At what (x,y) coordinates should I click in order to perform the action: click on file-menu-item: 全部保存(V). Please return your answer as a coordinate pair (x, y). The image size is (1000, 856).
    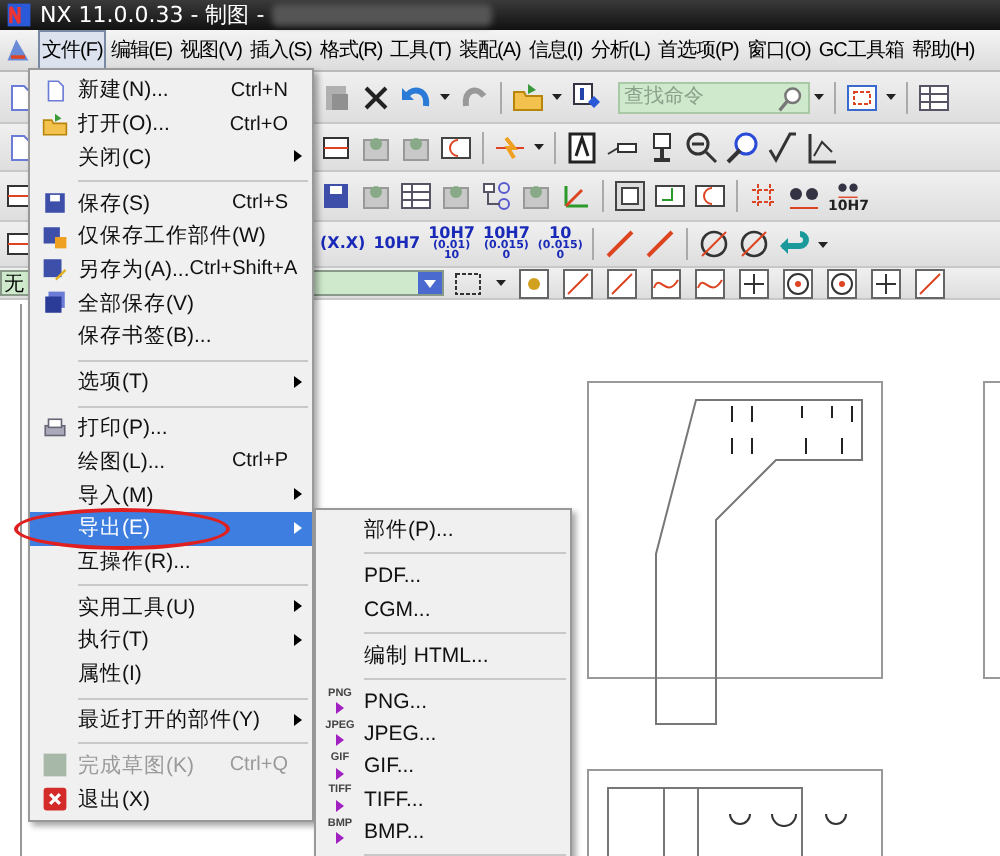
    Looking at the image, I should click on (171, 303).